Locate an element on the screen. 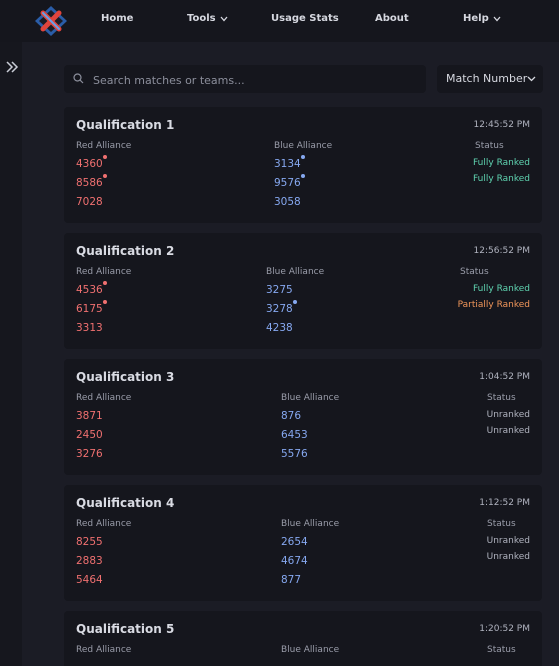 The image size is (559, 666). match-time: 12:45:52 PM is located at coordinates (501, 125).